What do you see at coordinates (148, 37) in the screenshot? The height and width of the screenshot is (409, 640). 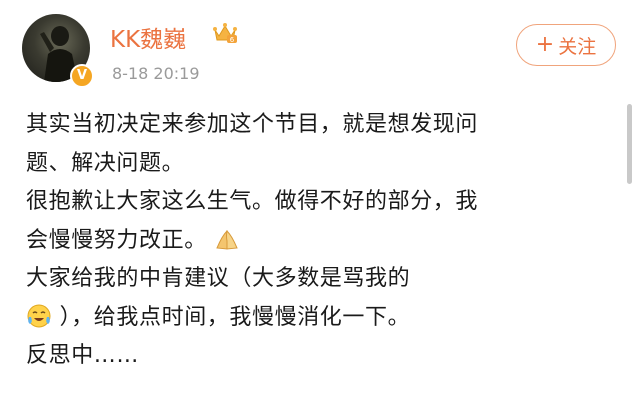 I see `username: KK魏巍` at bounding box center [148, 37].